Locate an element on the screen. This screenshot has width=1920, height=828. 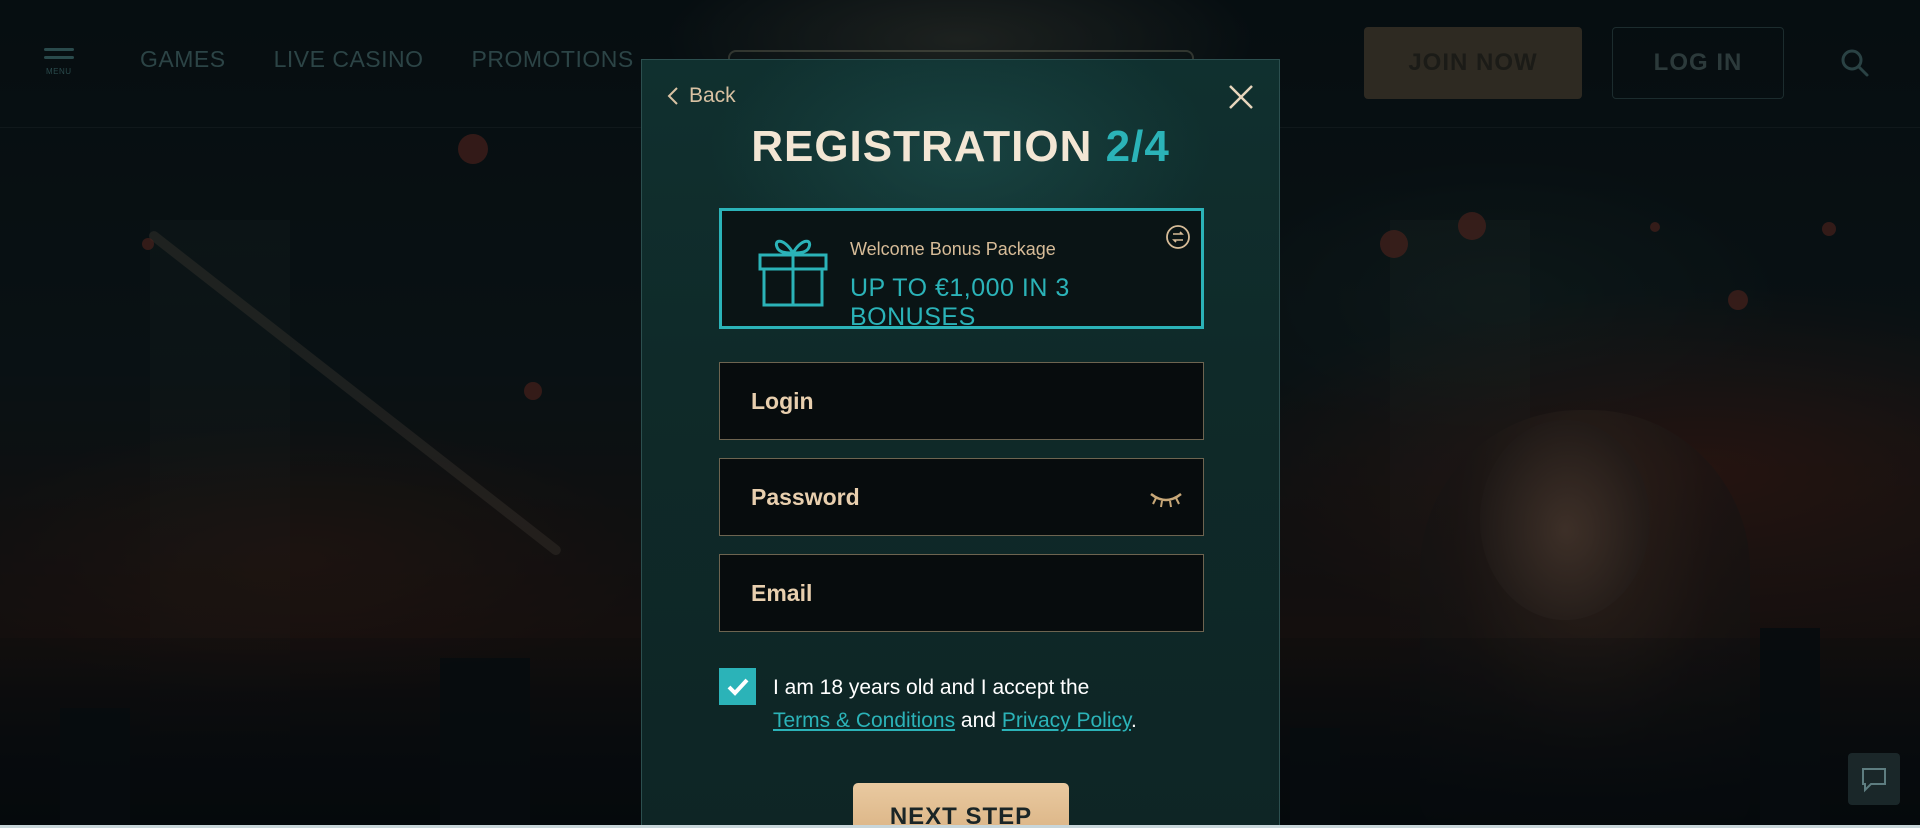
close-icon is located at coordinates (1241, 97).